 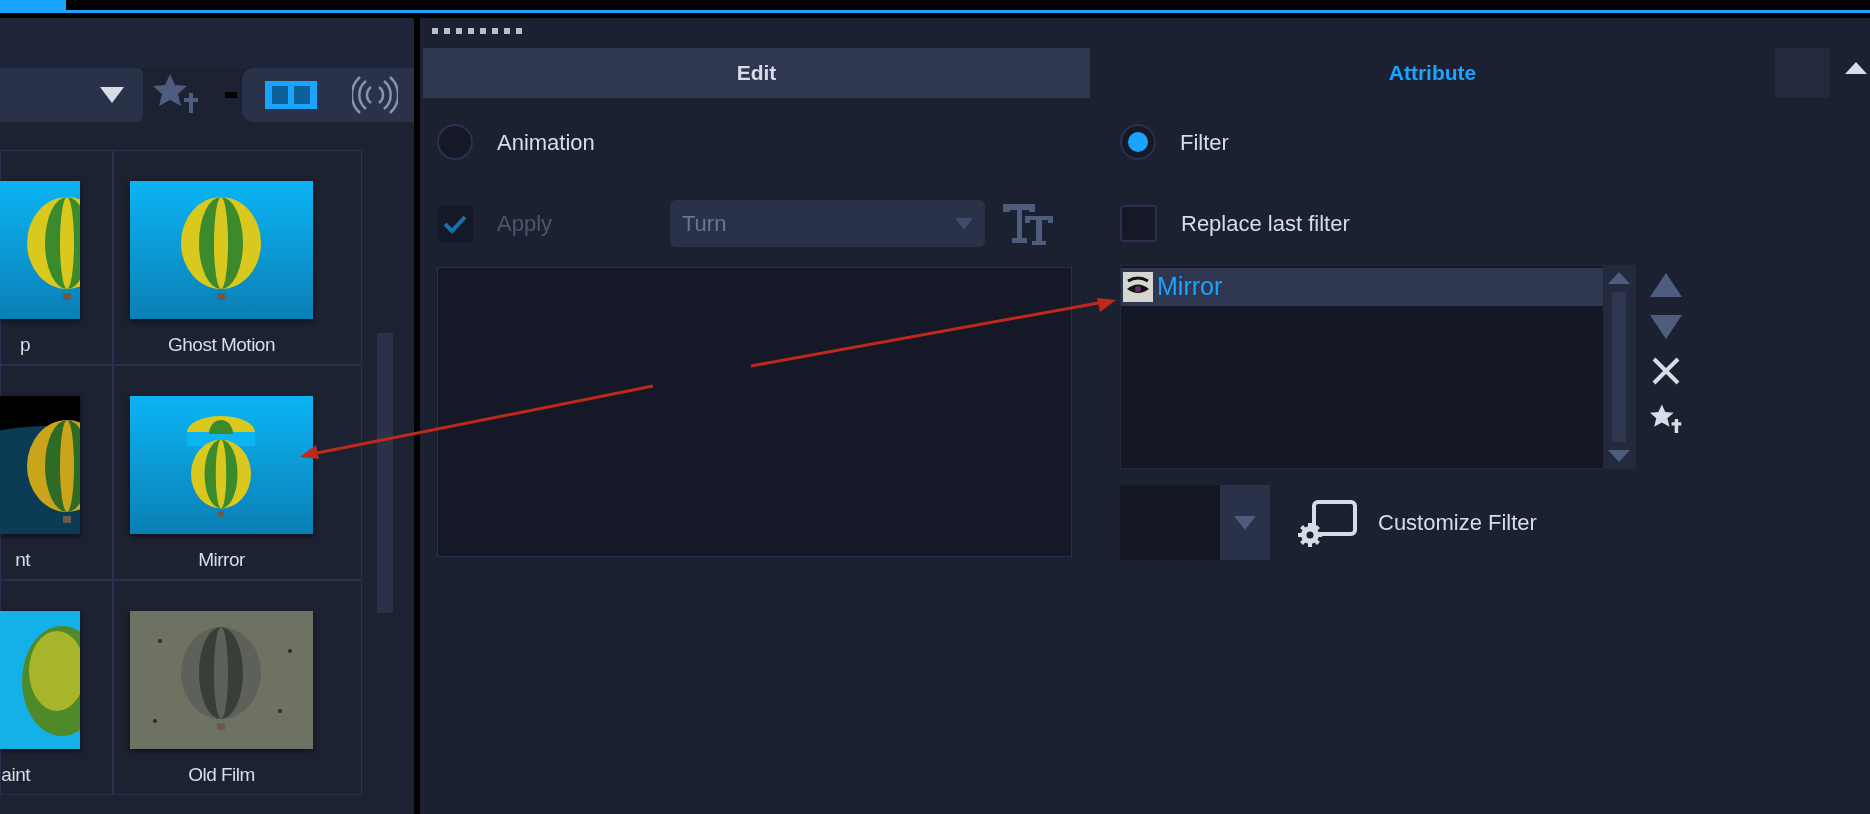 What do you see at coordinates (1416, 522) in the screenshot?
I see `customize-filter-button: Customize Filter` at bounding box center [1416, 522].